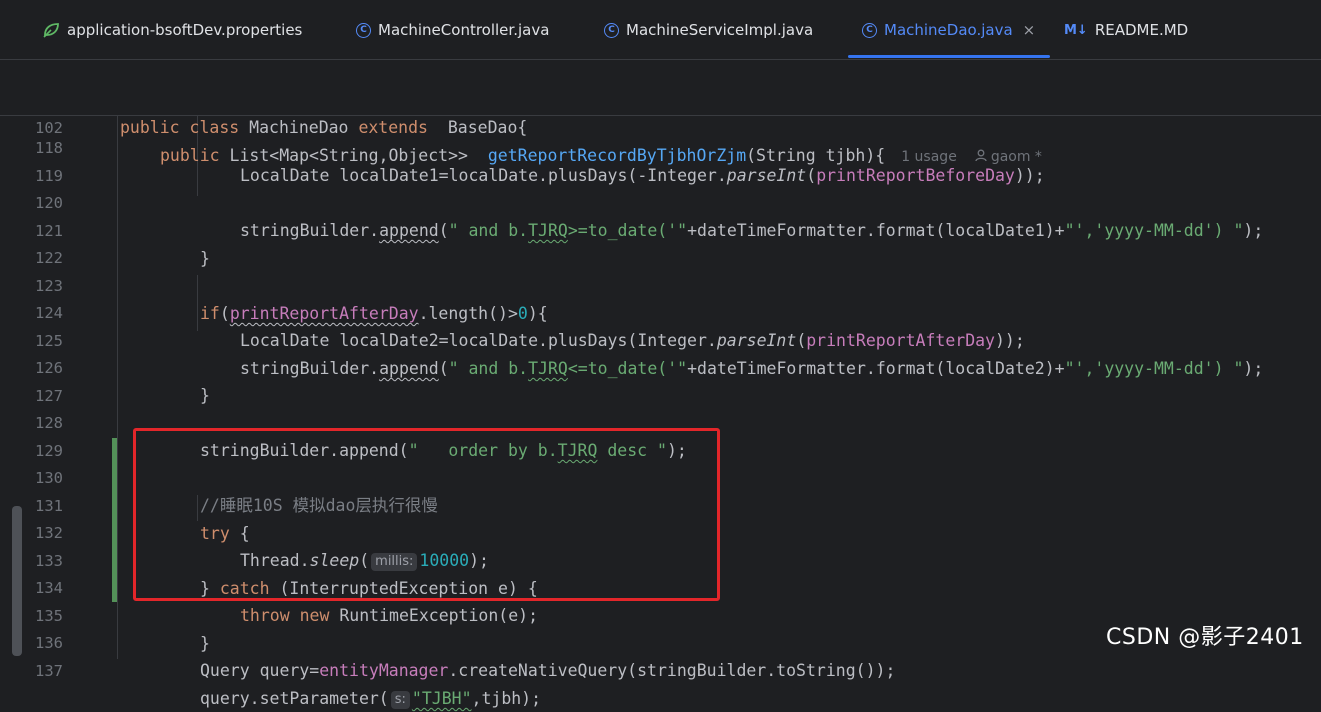 The height and width of the screenshot is (712, 1321). Describe the element at coordinates (720, 30) in the screenshot. I see `tab-label: MachineServiceImpl.java` at that location.